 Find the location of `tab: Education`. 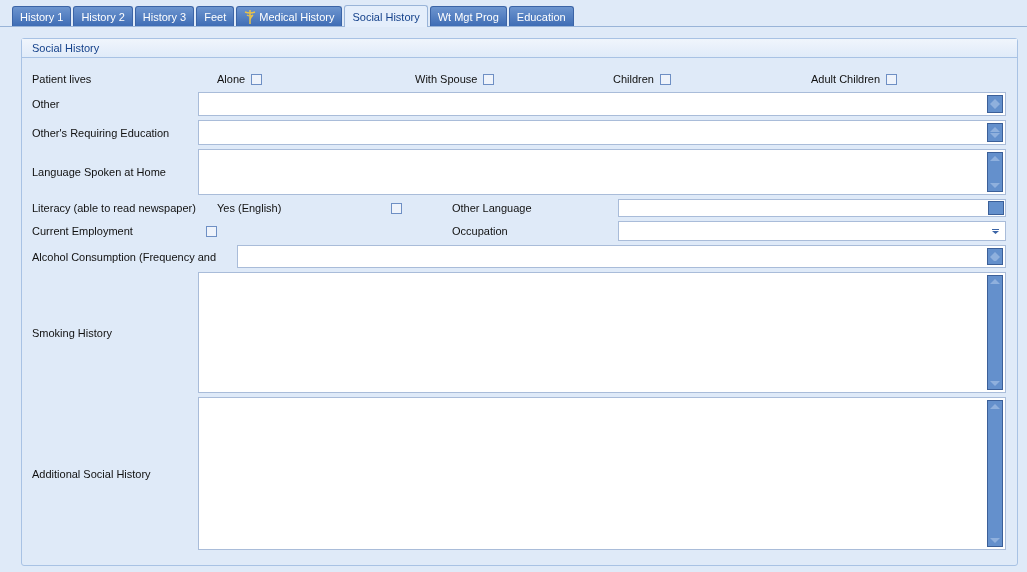

tab: Education is located at coordinates (541, 16).